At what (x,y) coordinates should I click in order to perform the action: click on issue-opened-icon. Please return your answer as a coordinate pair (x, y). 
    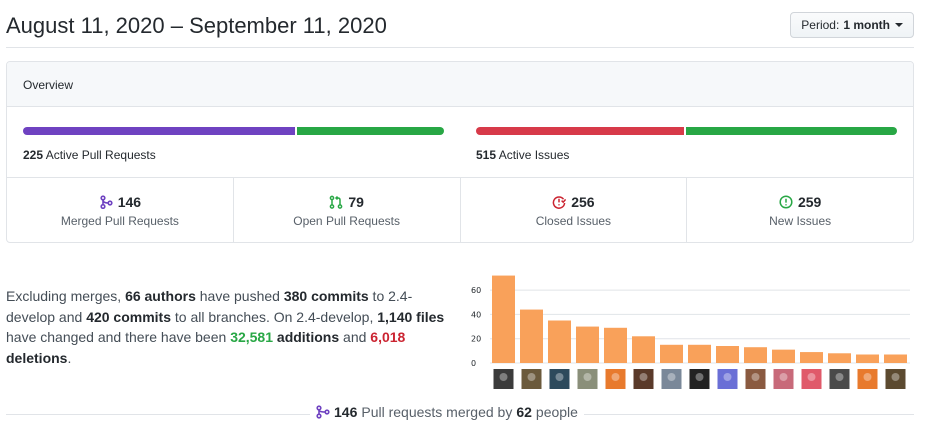
    Looking at the image, I should click on (786, 202).